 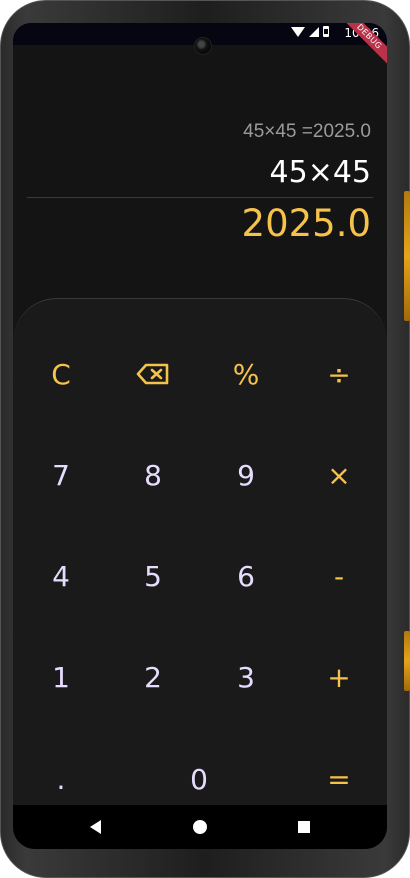 What do you see at coordinates (95, 827) in the screenshot?
I see `back-icon` at bounding box center [95, 827].